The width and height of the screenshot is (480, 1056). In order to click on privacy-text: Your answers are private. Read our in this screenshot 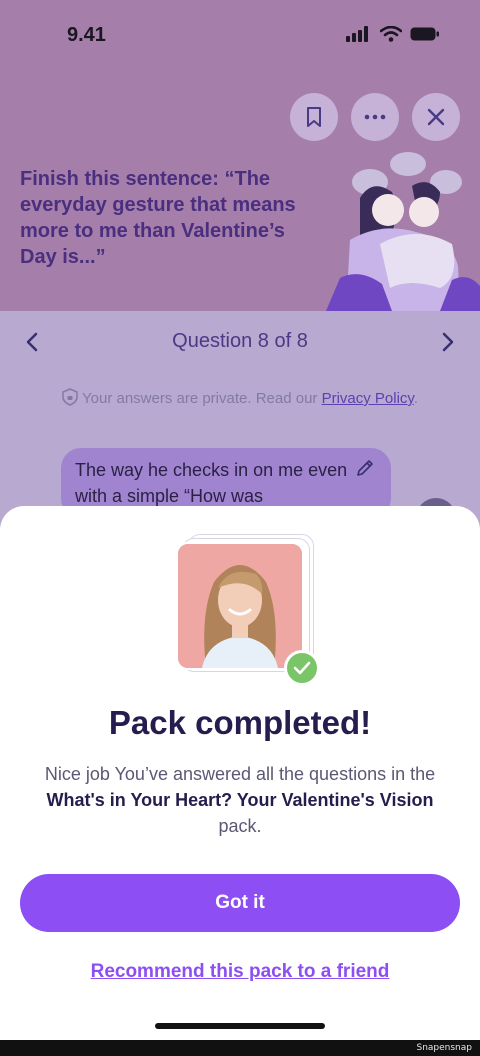, I will do `click(202, 398)`.